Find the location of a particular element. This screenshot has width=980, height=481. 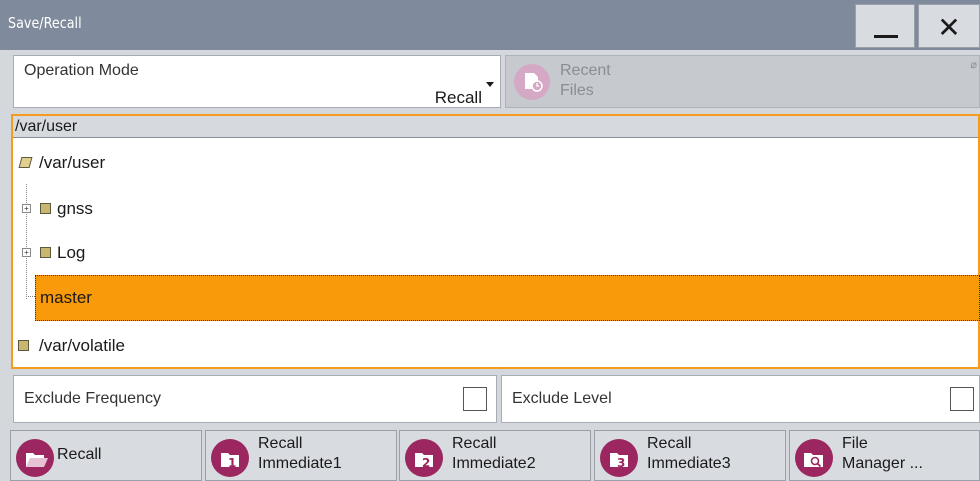

recall-immediate3-button: 3 Recall Immediate3 is located at coordinates (690, 455).